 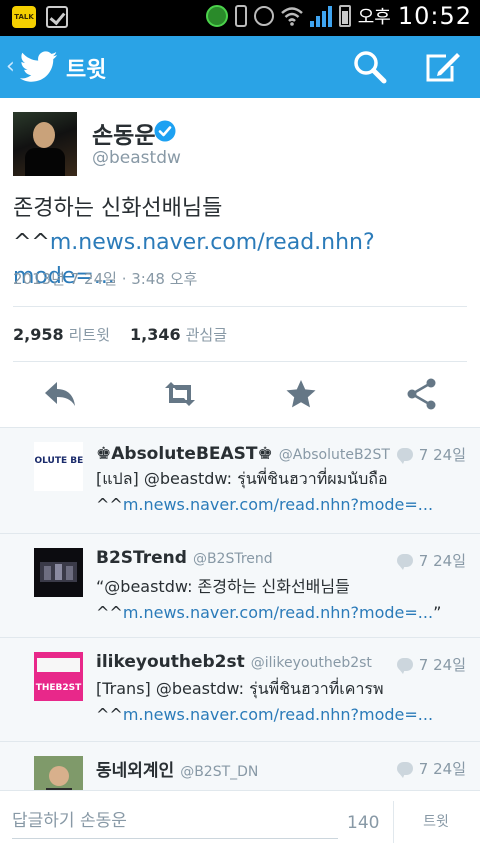 I want to click on favorite-label: 관심글, so click(x=206, y=334).